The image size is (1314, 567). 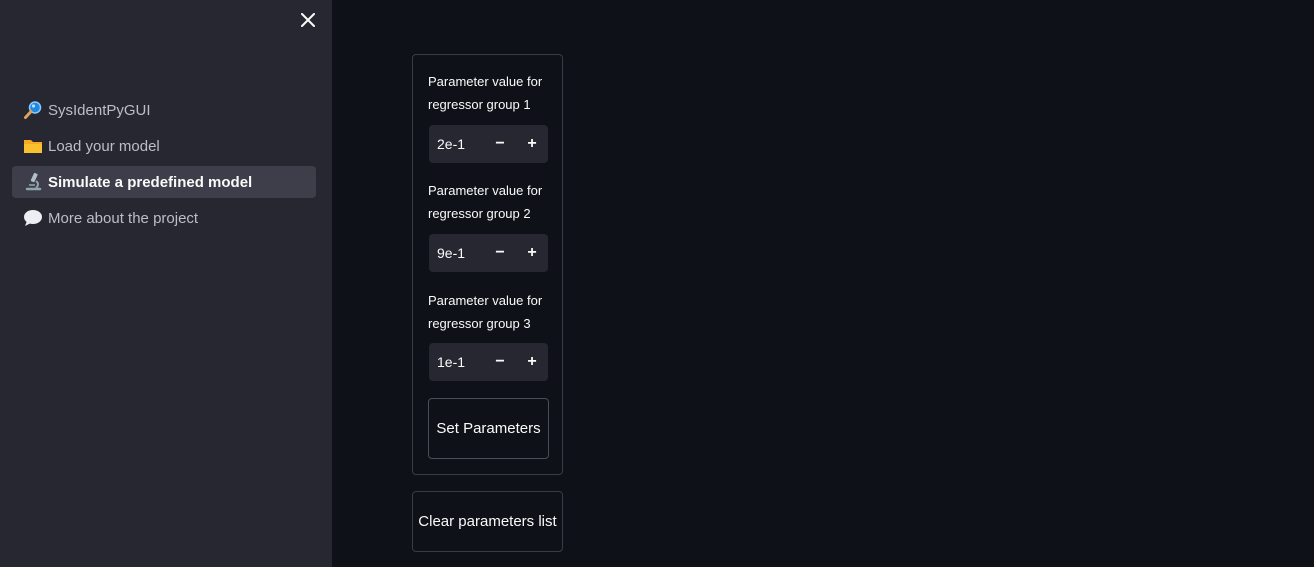 What do you see at coordinates (485, 202) in the screenshot?
I see `param-label-group-2: Parameter value for regressor group 2` at bounding box center [485, 202].